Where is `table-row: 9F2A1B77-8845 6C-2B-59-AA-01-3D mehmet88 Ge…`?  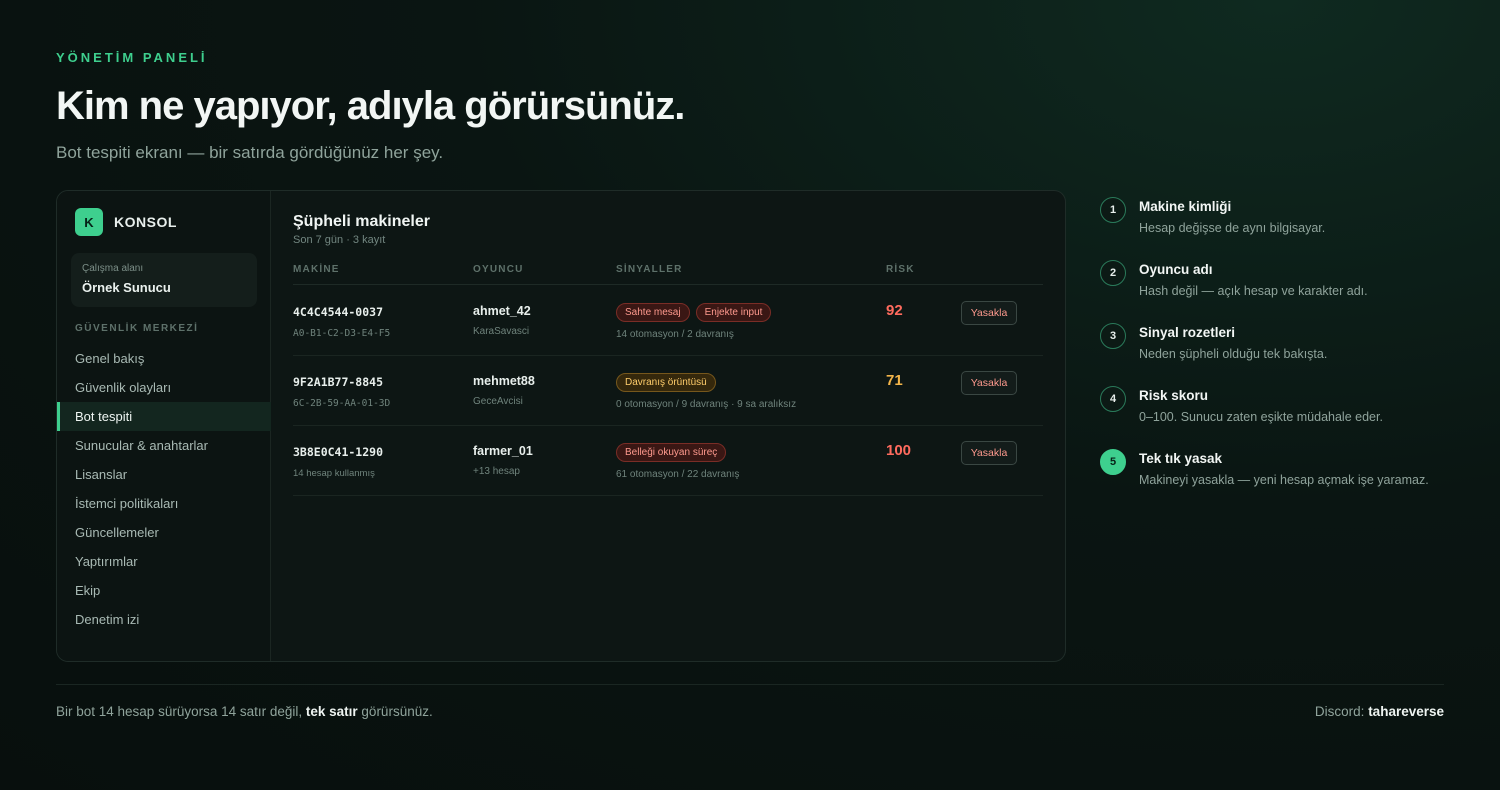
table-row: 9F2A1B77-8845 6C-2B-59-AA-01-3D mehmet88 Ge… is located at coordinates (668, 391).